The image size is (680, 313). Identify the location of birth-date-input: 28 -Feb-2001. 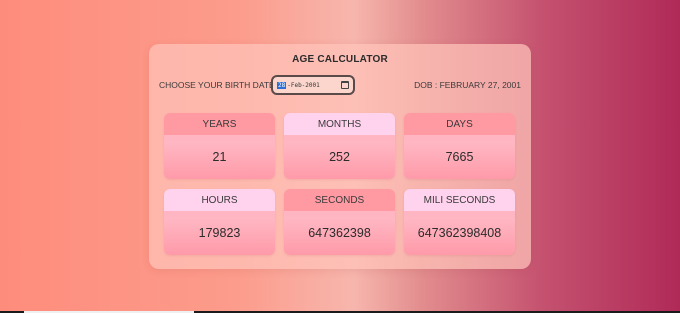
(313, 85).